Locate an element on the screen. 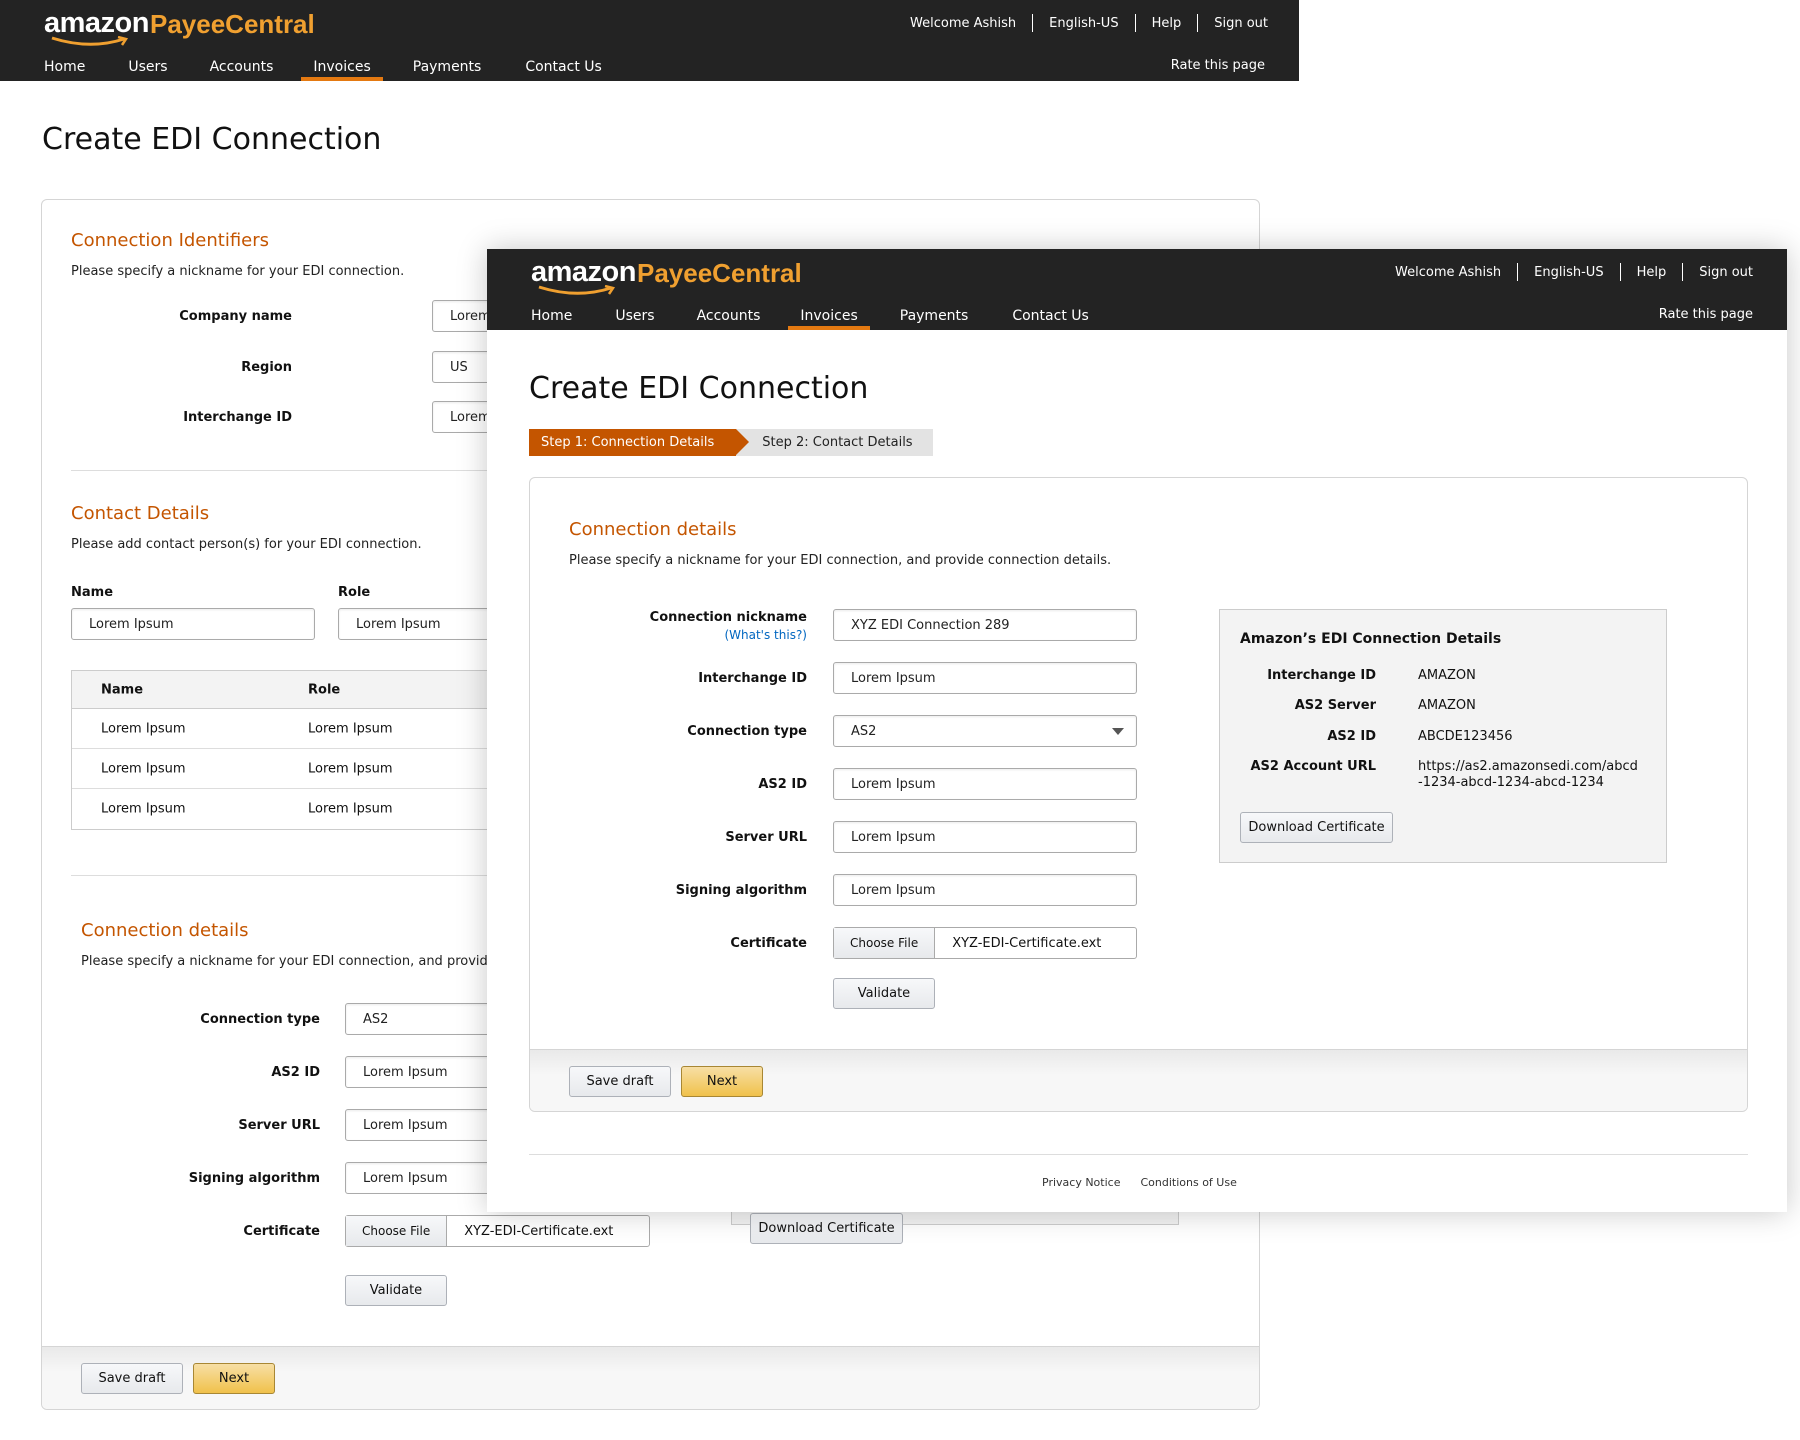  back-choose-file-button: Choose File is located at coordinates (397, 1231).